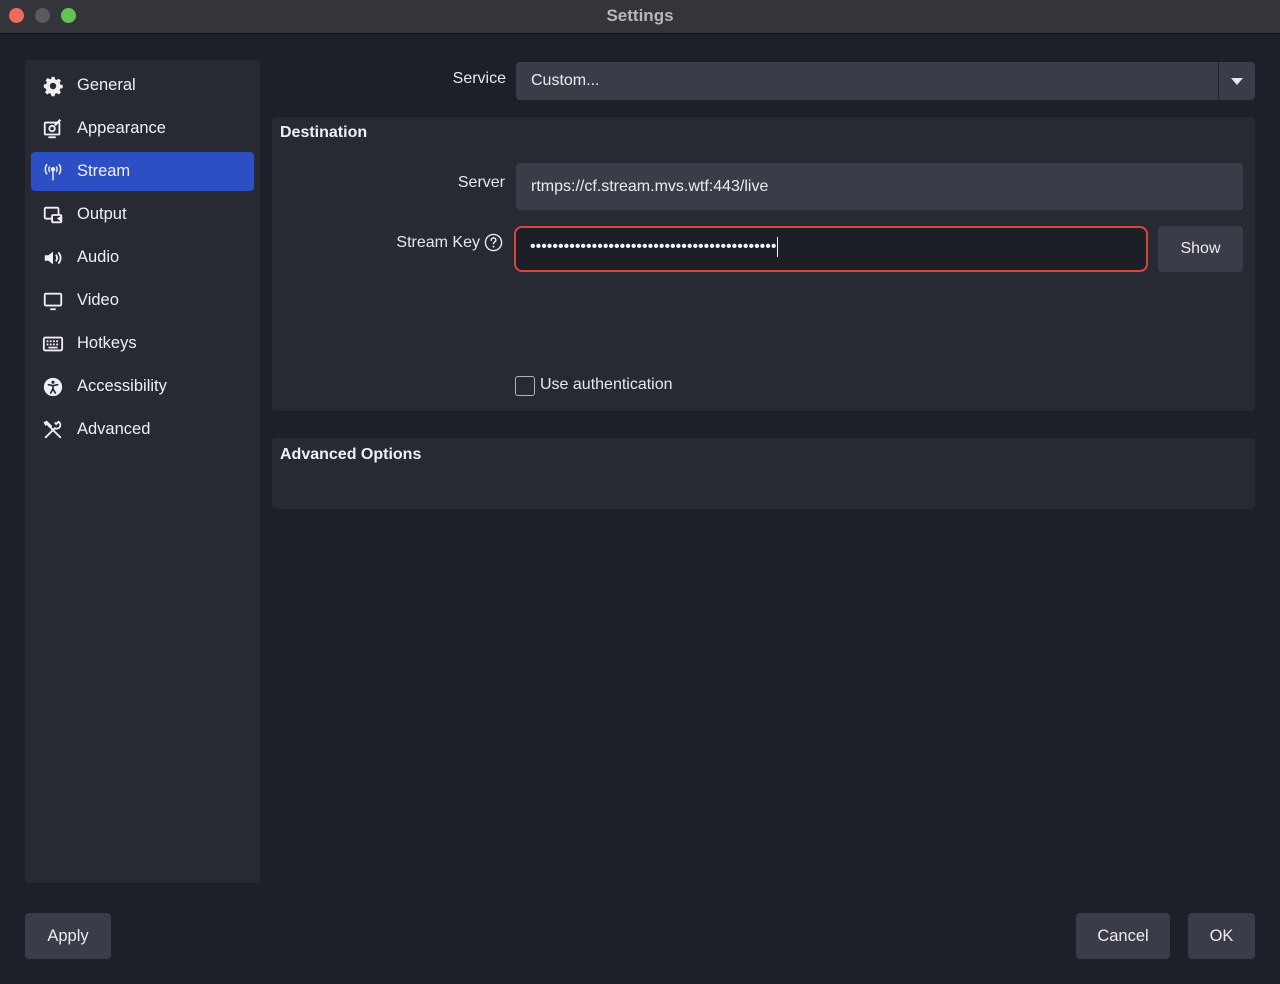  What do you see at coordinates (324, 132) in the screenshot?
I see `destination-title: Destination` at bounding box center [324, 132].